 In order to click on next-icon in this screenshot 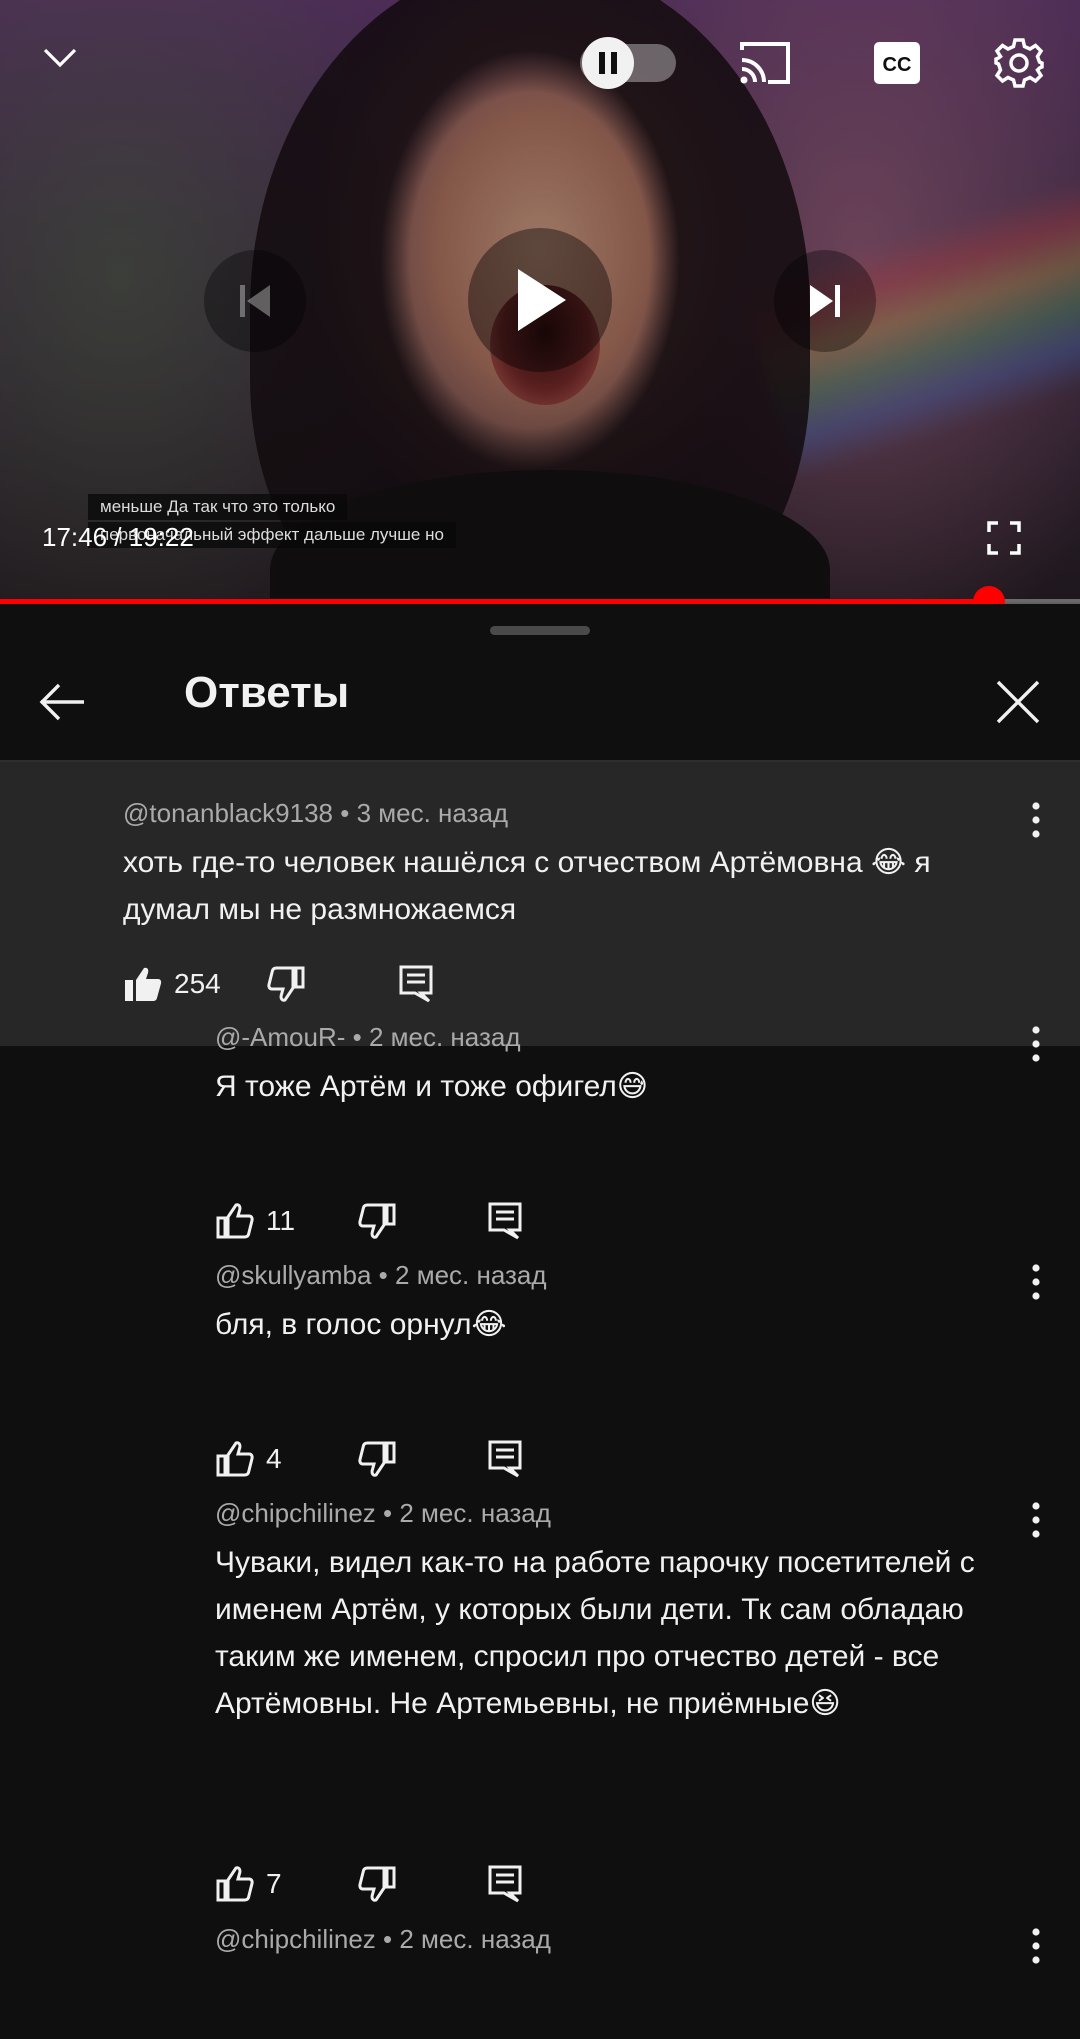, I will do `click(825, 301)`.